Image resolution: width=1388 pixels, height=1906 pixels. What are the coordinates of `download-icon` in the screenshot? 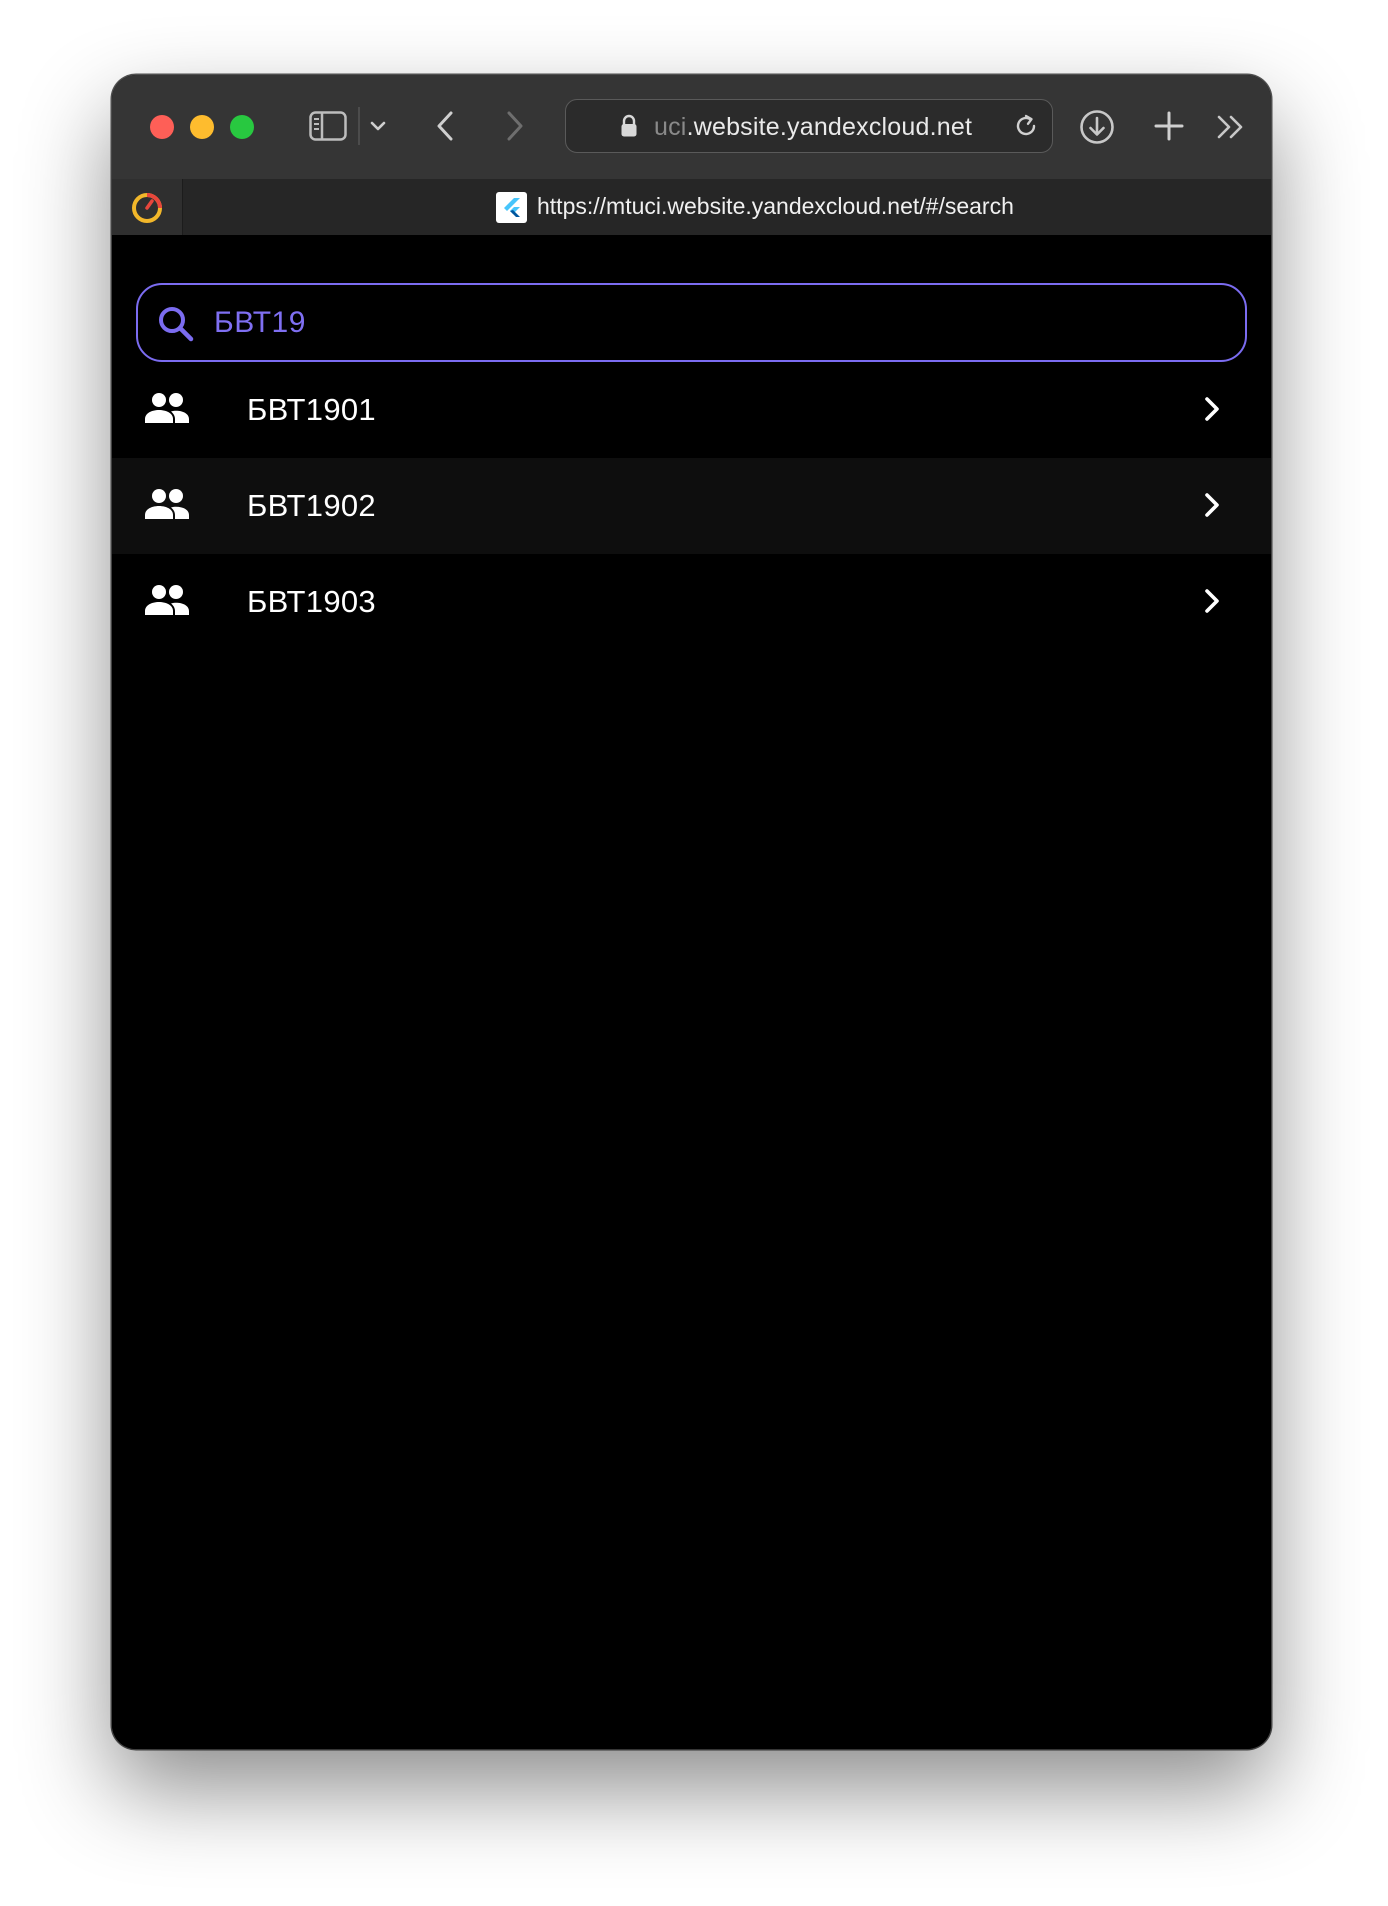 It's located at (1097, 127).